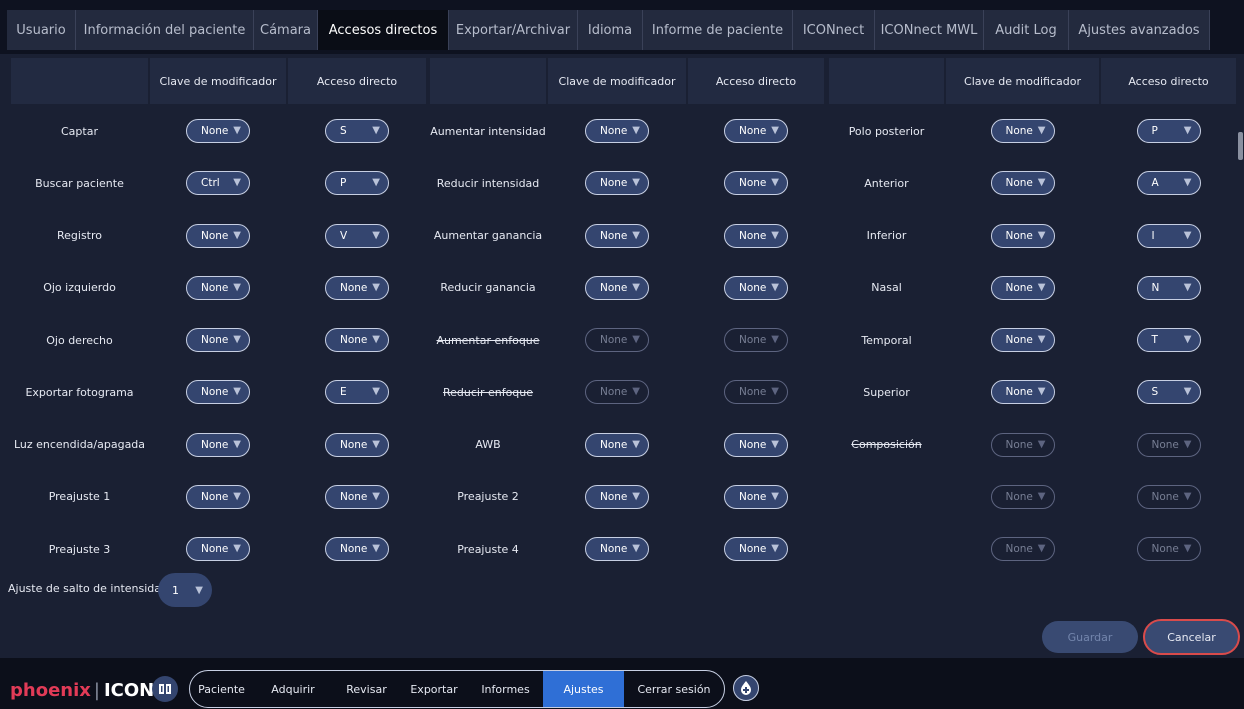 The height and width of the screenshot is (709, 1244). I want to click on shortcut-action-label: Preajuste 1, so click(79, 497).